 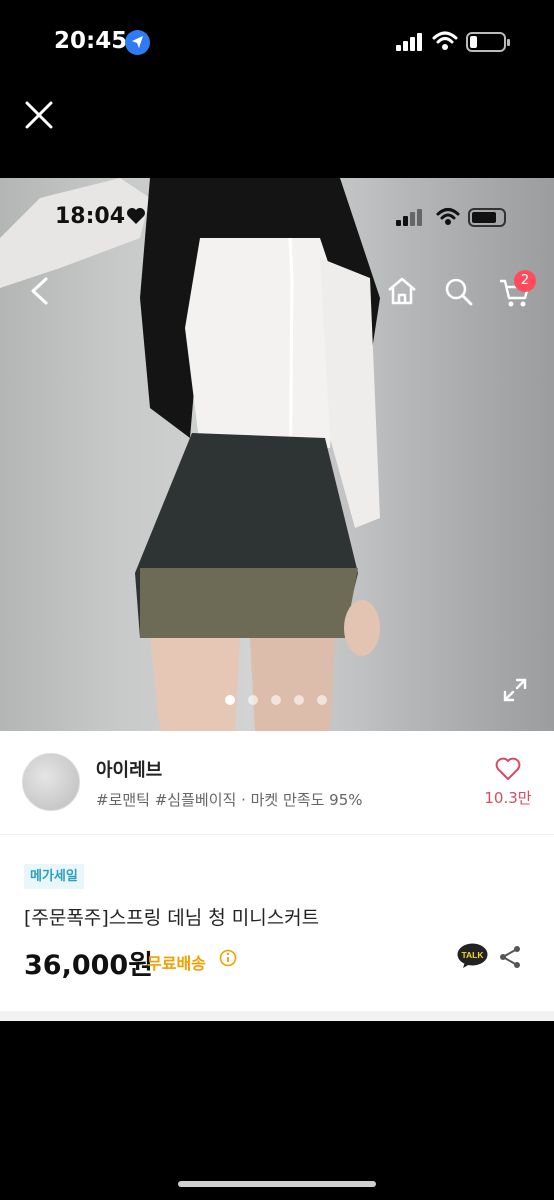 I want to click on kakao-talk-label: TALK, so click(x=472, y=955).